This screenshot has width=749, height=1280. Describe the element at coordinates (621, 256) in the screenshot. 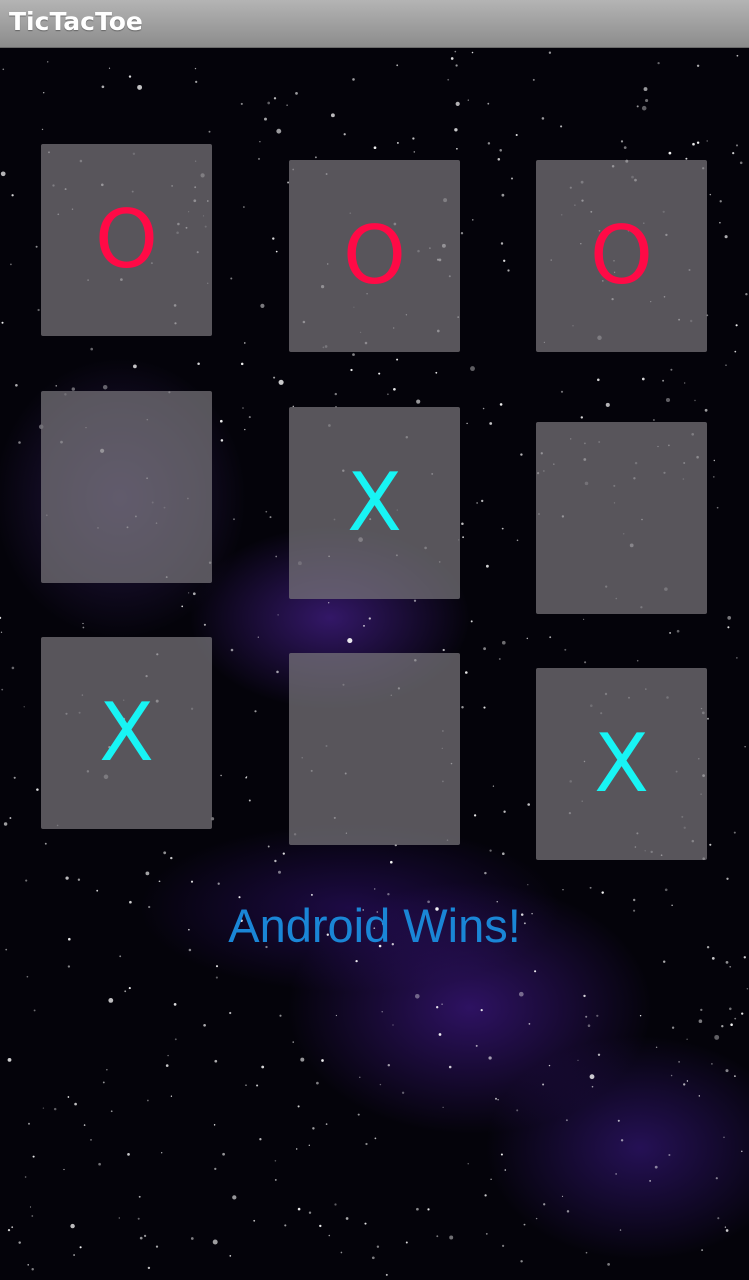

I see `board-cell-r1c3: O` at that location.